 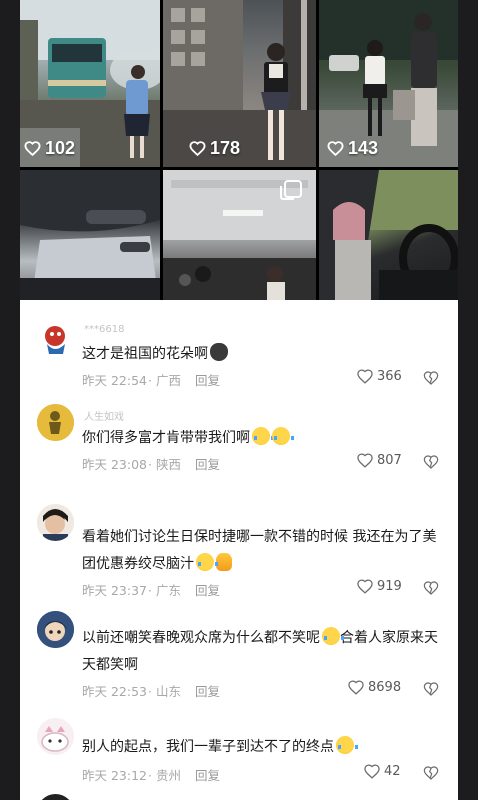 What do you see at coordinates (164, 380) in the screenshot?
I see `comment-location: · 广西` at bounding box center [164, 380].